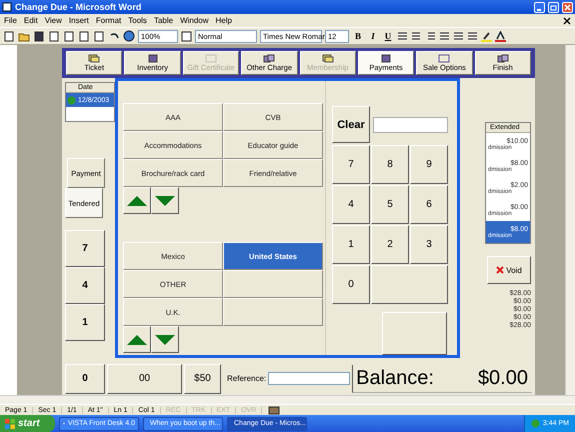 The width and height of the screenshot is (575, 432). What do you see at coordinates (287, 399) in the screenshot?
I see `horizontal-scrollbar` at bounding box center [287, 399].